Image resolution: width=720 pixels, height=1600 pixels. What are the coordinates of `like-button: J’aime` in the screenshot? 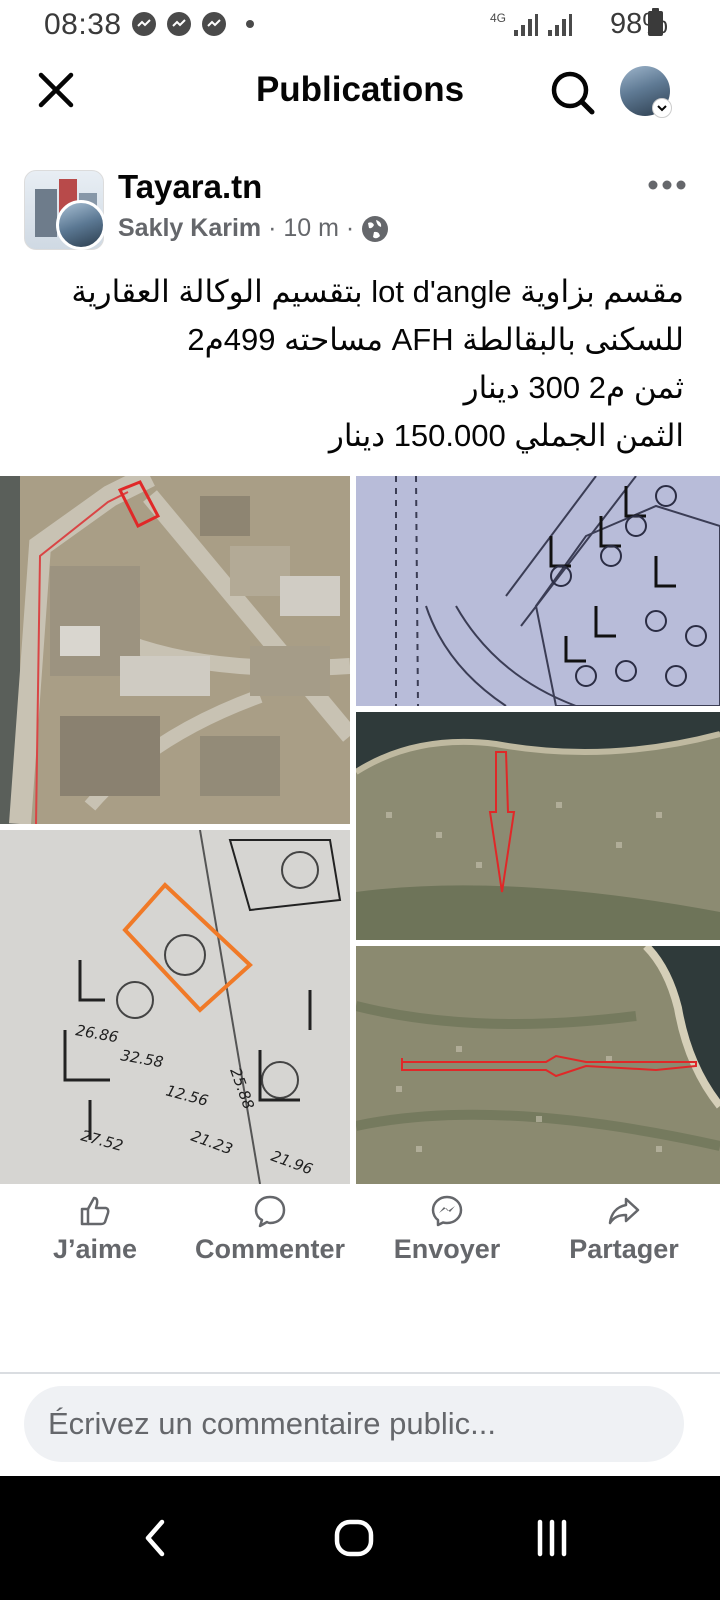 It's located at (95, 1232).